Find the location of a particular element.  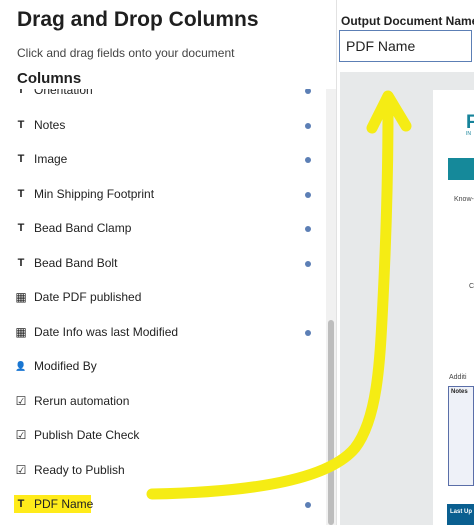

field-item-notes: T Notes is located at coordinates (163, 126).